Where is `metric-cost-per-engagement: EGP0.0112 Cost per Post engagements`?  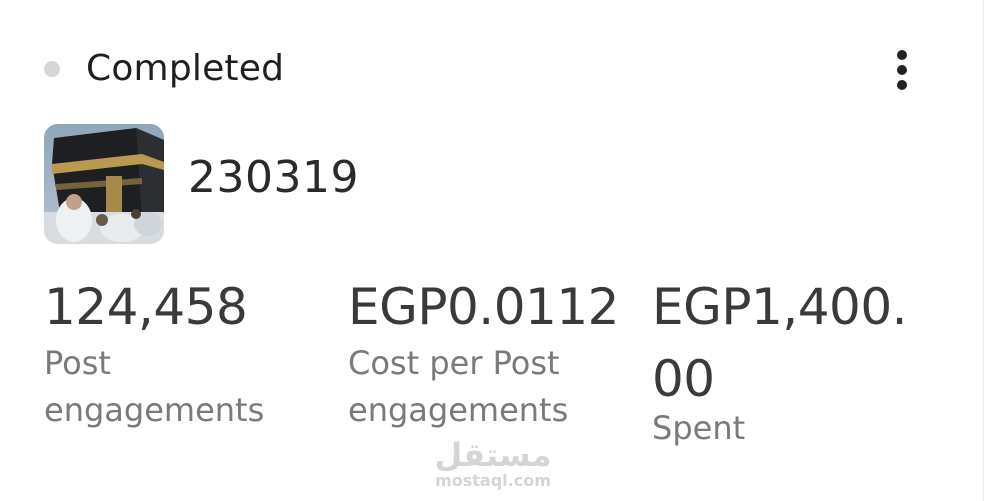
metric-cost-per-engagement: EGP0.0112 Cost per Post engagements is located at coordinates (493, 356).